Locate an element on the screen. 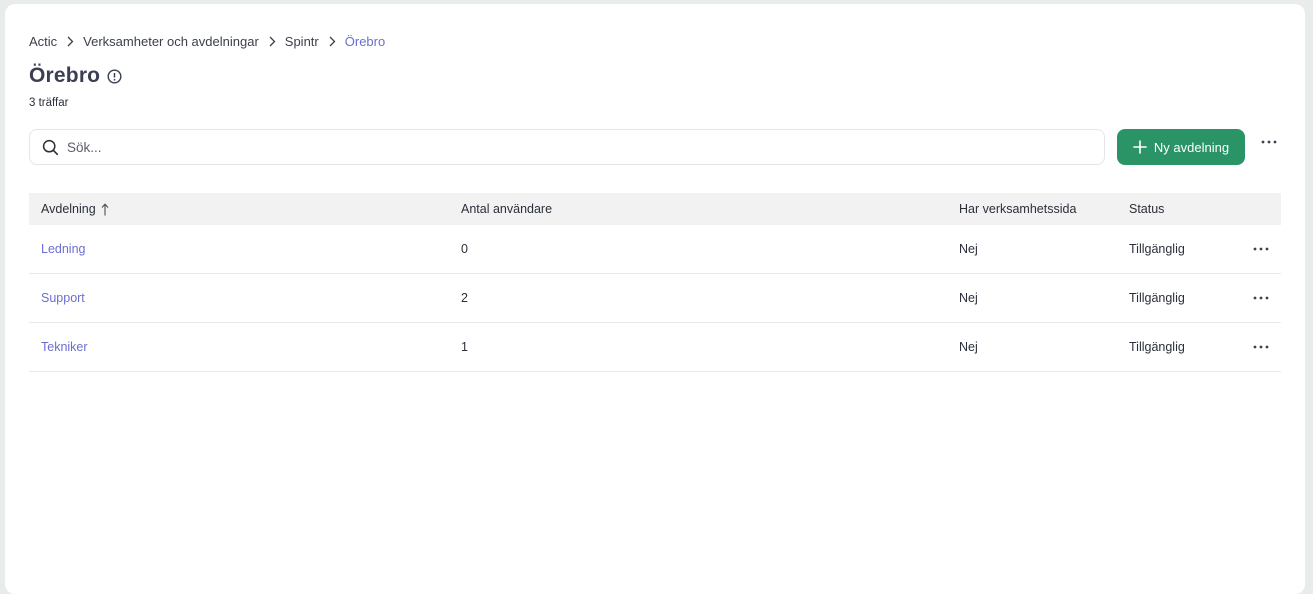 This screenshot has height=594, width=1313. table-row: Tekniker 1 Nej Tillgänglig is located at coordinates (655, 347).